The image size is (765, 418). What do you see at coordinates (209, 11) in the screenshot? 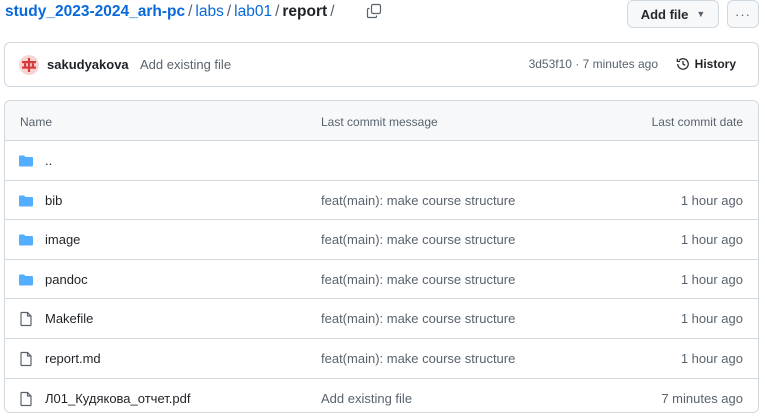
I see `breadcrumb-labs-link: labs` at bounding box center [209, 11].